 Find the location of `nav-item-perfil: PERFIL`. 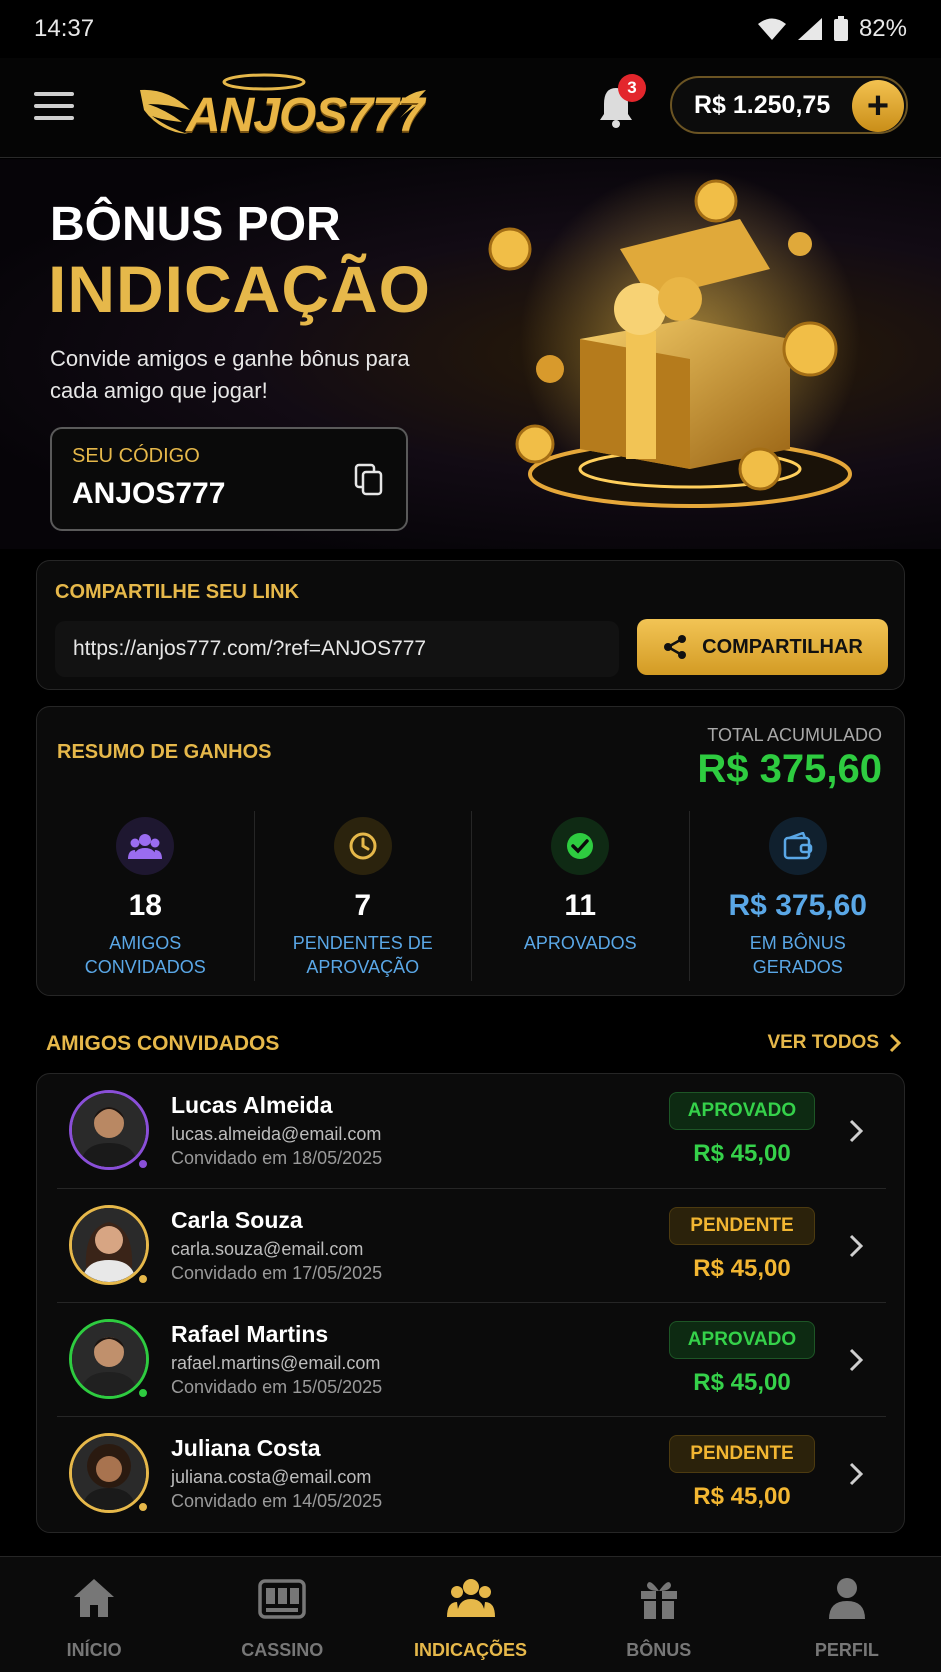

nav-item-perfil: PERFIL is located at coordinates (847, 1614).